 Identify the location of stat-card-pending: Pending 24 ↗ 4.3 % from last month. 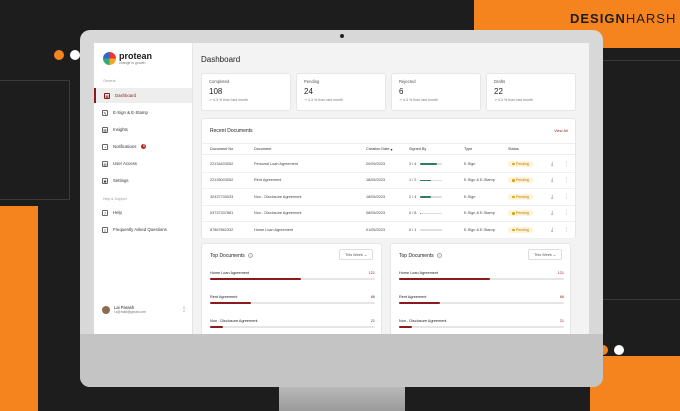
(341, 92).